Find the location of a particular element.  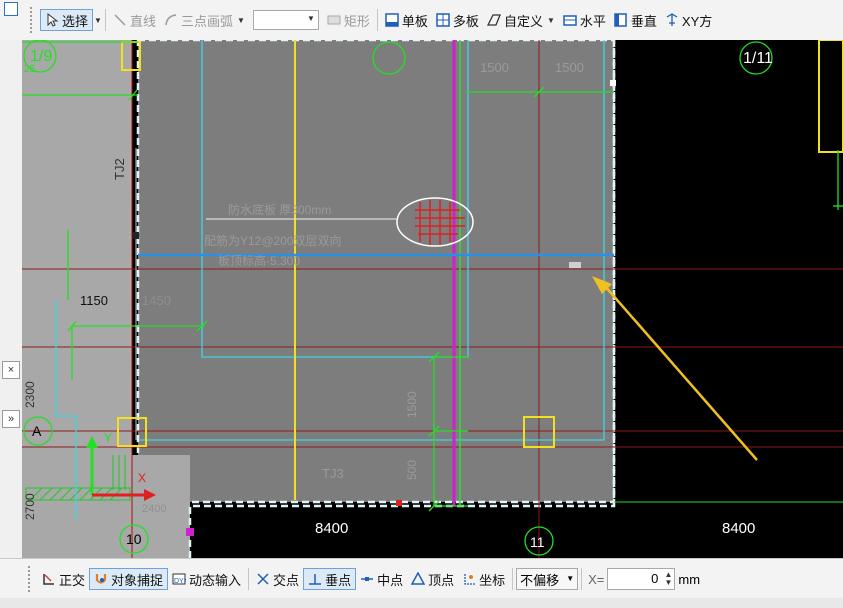

x-value: 0 is located at coordinates (655, 578).